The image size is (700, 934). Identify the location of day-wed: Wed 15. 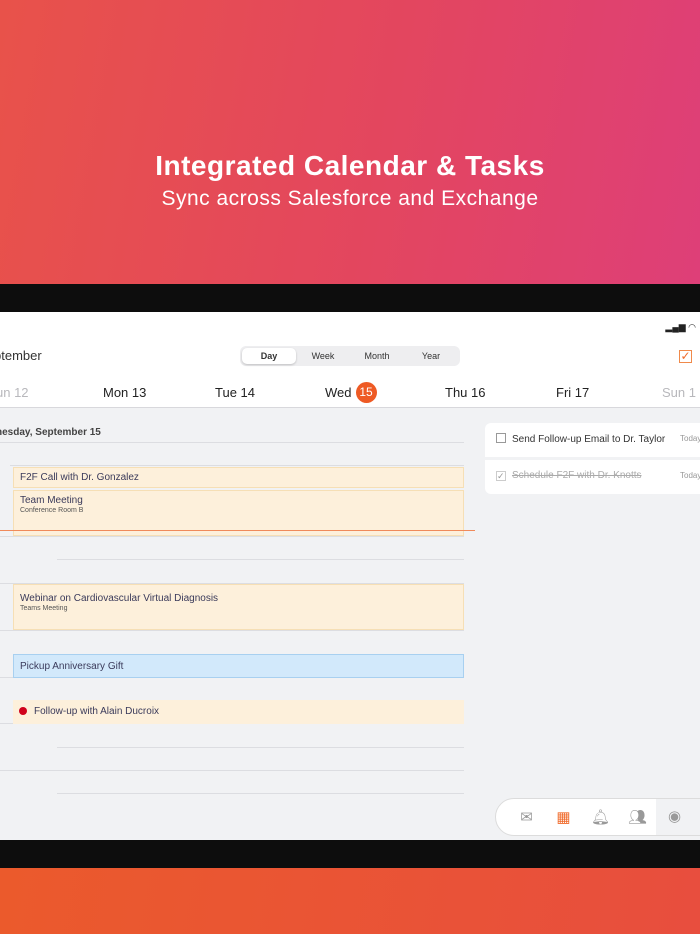
(351, 392).